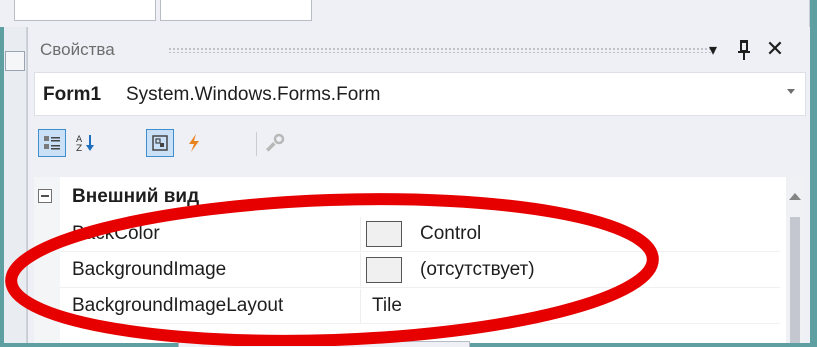  What do you see at coordinates (15, 61) in the screenshot?
I see `left-panel-button` at bounding box center [15, 61].